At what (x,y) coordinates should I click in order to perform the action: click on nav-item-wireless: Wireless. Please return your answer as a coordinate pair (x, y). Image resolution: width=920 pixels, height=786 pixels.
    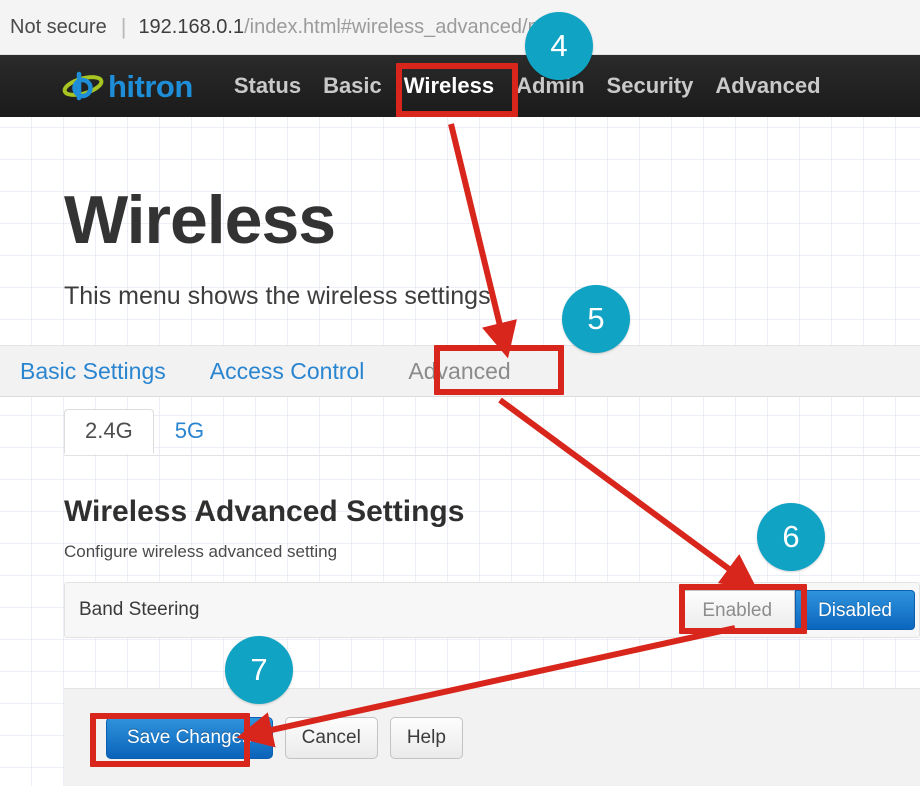
    Looking at the image, I should click on (449, 86).